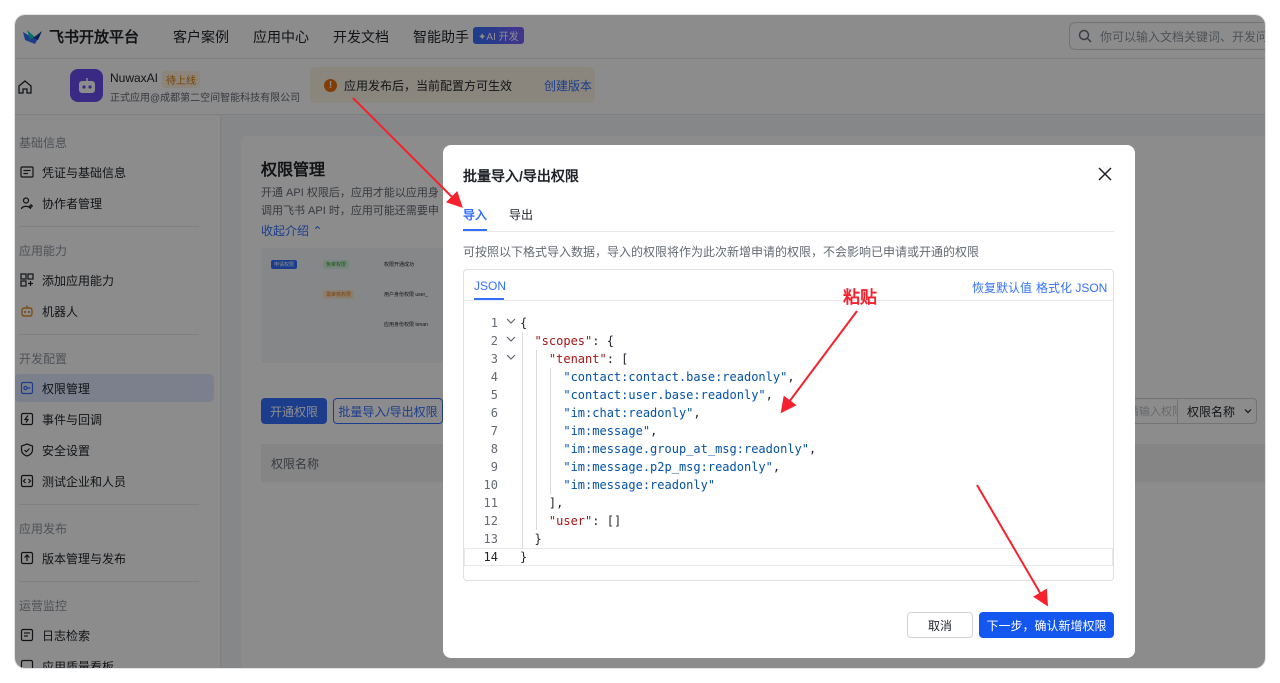 This screenshot has width=1280, height=683. I want to click on json-string: "im:message", so click(607, 431).